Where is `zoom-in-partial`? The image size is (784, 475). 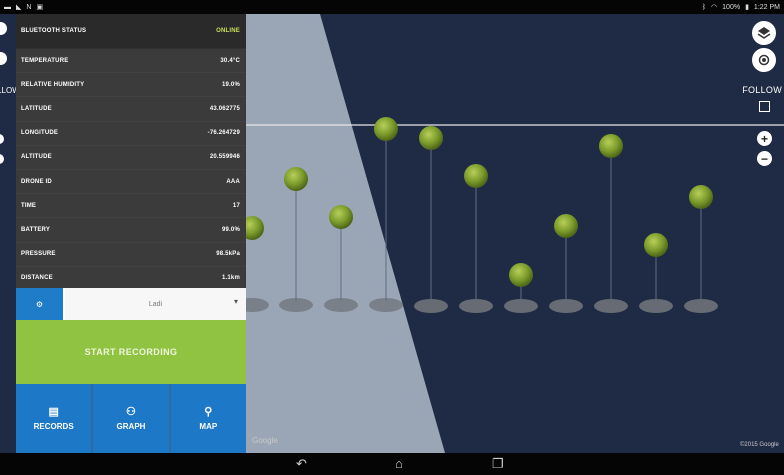 zoom-in-partial is located at coordinates (2, 139).